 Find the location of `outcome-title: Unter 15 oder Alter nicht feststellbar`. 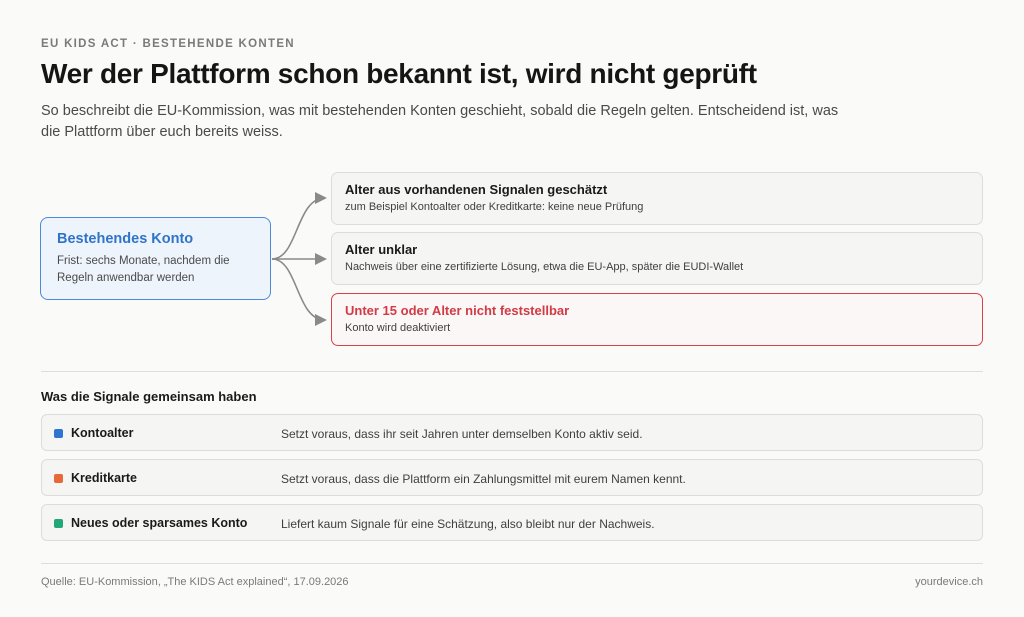

outcome-title: Unter 15 oder Alter nicht feststellbar is located at coordinates (457, 310).